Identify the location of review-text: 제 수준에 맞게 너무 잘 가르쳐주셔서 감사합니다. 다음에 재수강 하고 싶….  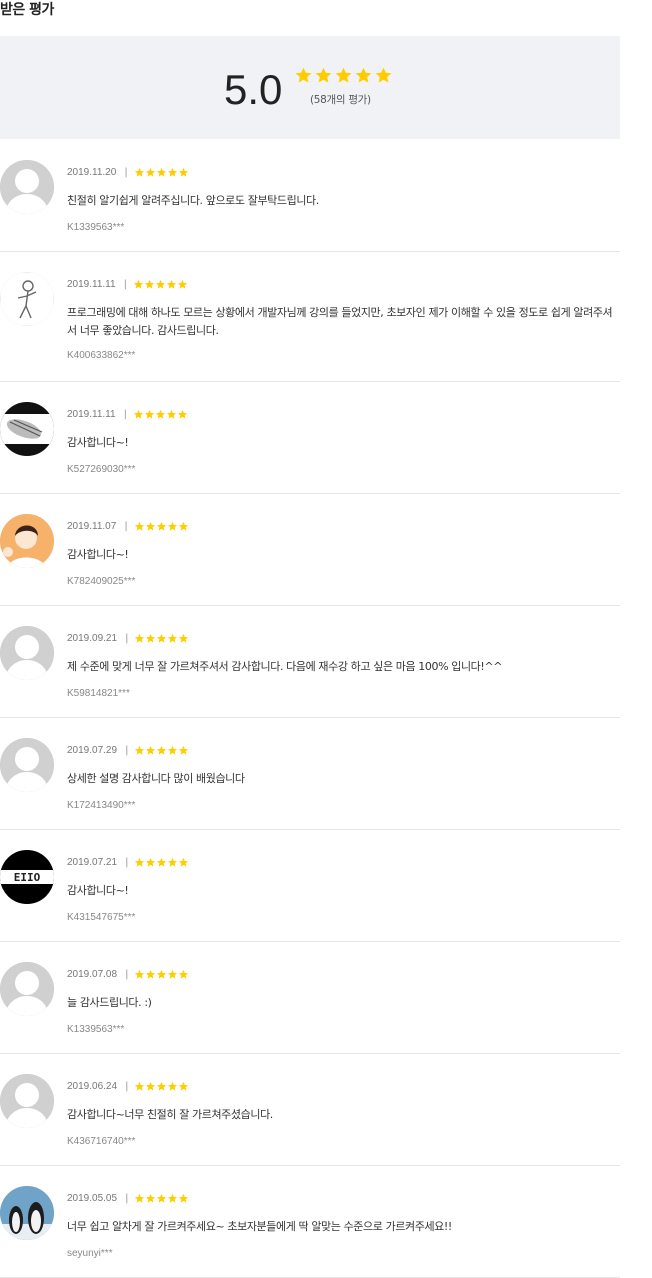
(285, 666).